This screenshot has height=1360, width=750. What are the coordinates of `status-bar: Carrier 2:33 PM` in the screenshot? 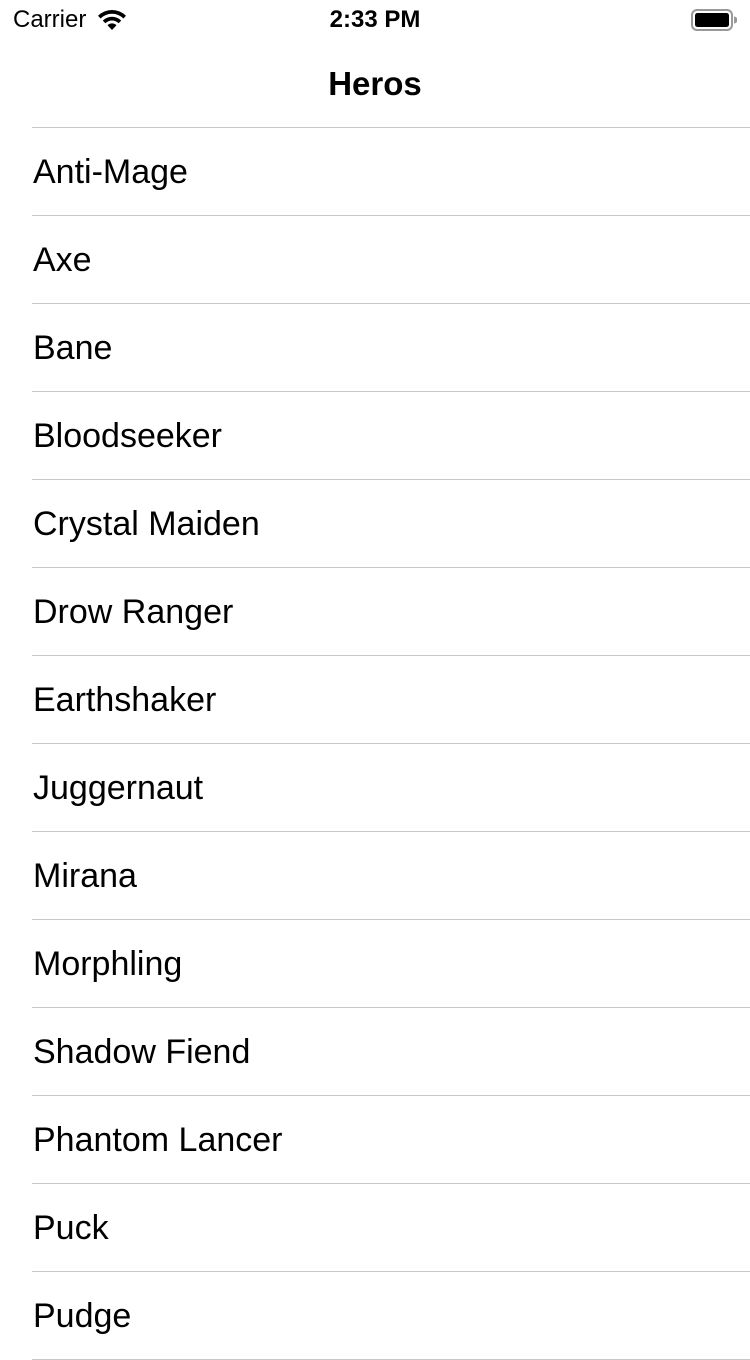 It's located at (375, 20).